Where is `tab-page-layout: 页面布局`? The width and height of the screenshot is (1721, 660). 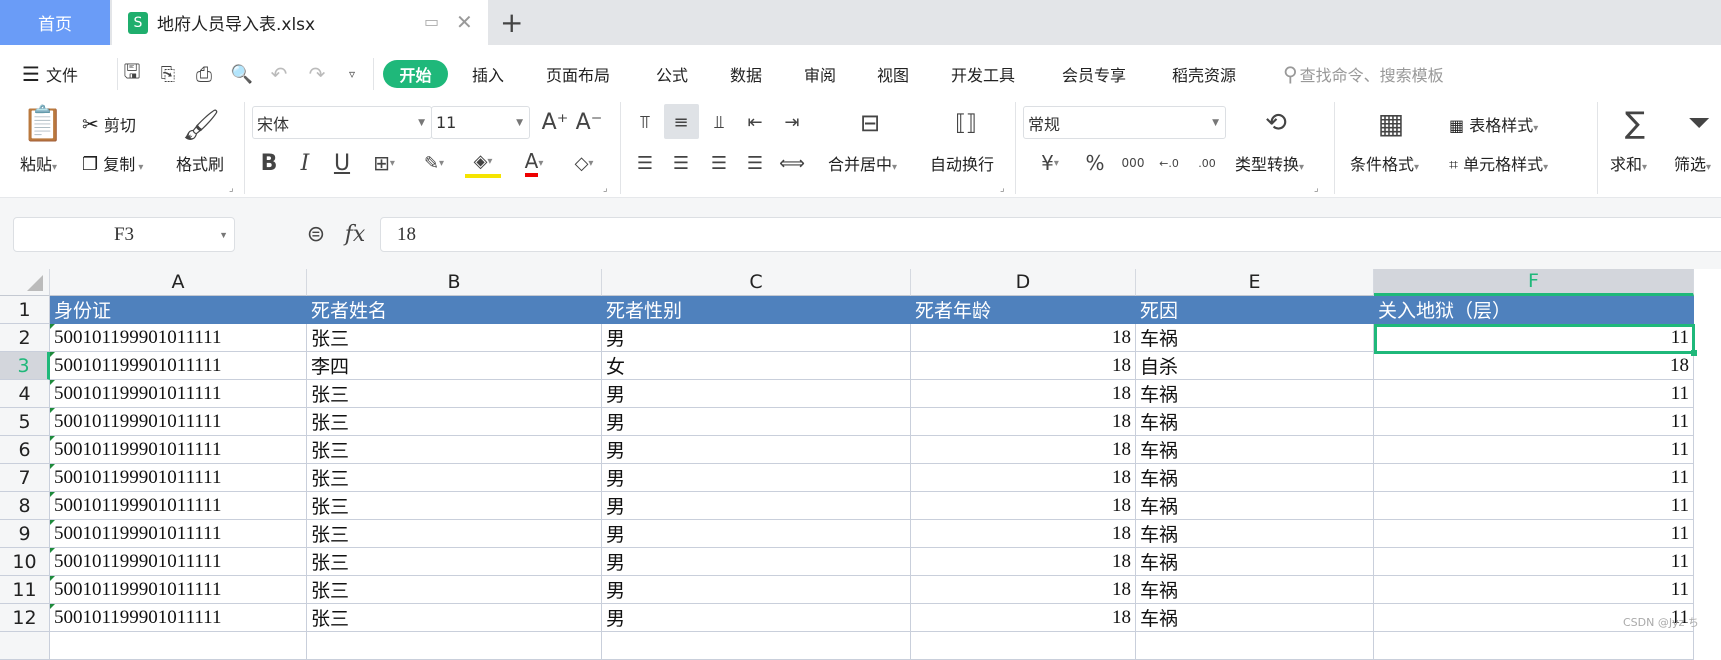 tab-page-layout: 页面布局 is located at coordinates (578, 74).